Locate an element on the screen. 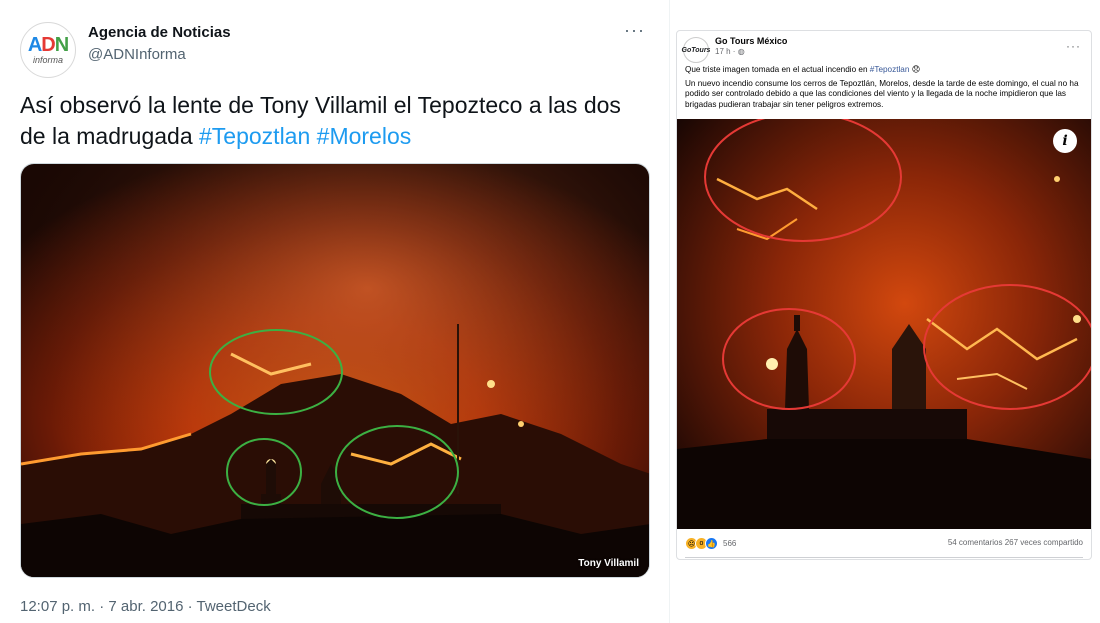  reactions-summary: ☹ o 👍 566 is located at coordinates (710, 543).